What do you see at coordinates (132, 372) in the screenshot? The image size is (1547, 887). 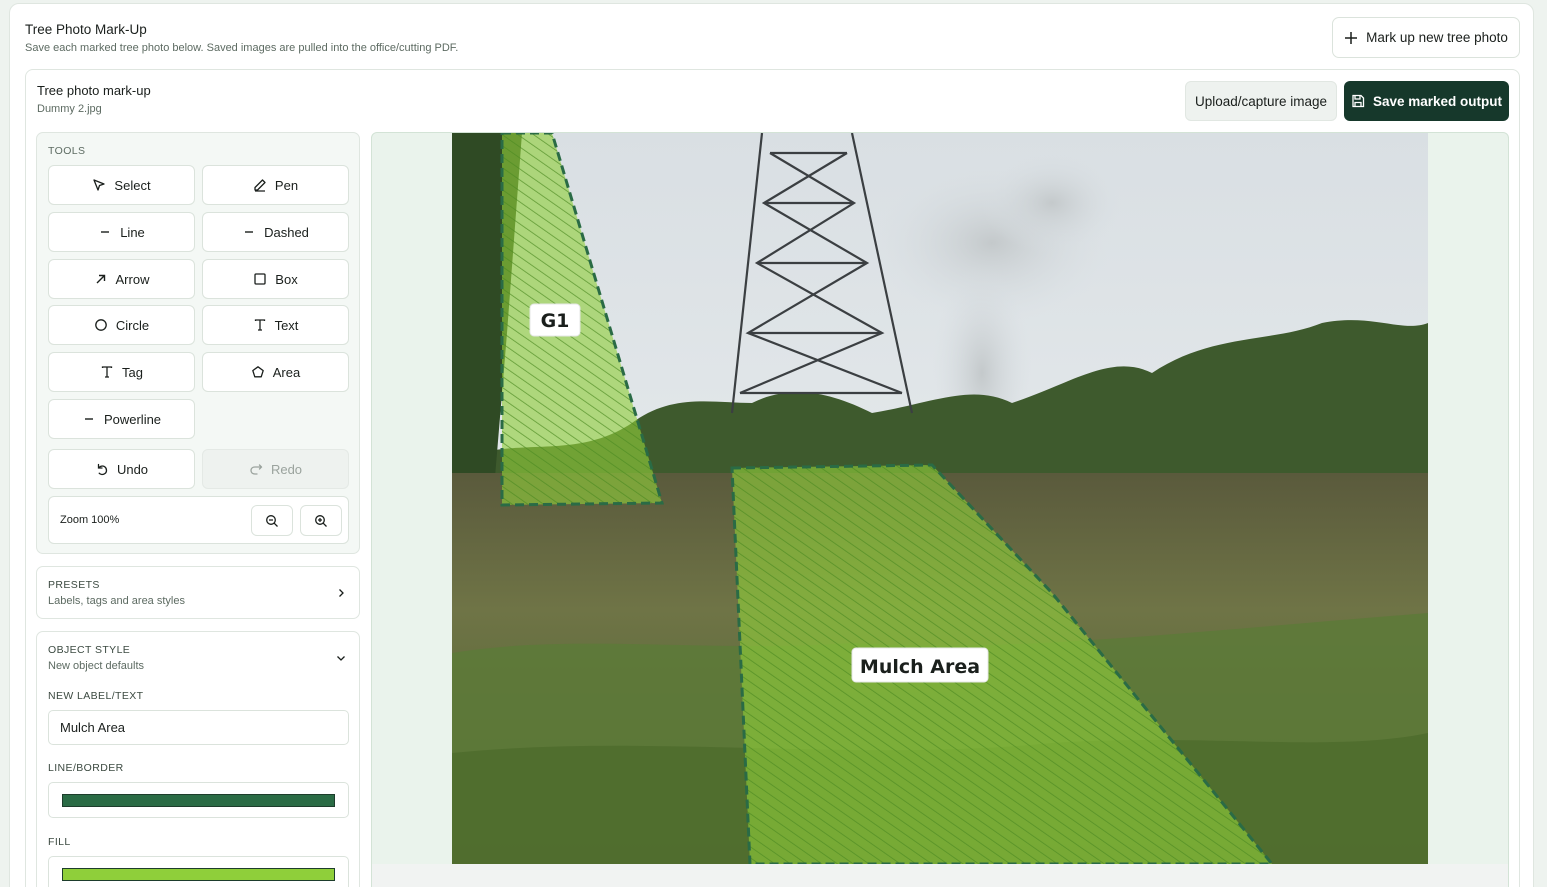 I see `tool-label: Tag` at bounding box center [132, 372].